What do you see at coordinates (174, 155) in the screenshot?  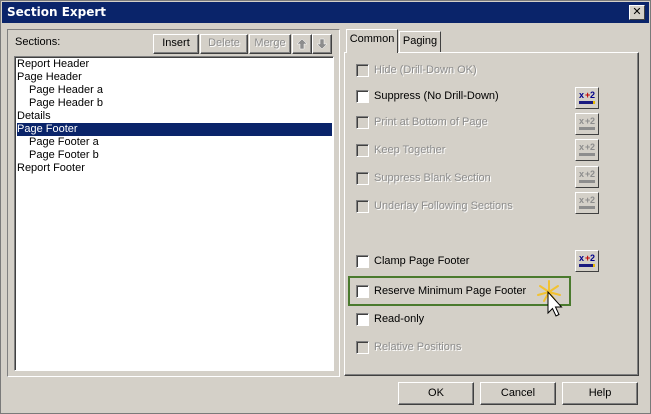 I see `list-item: Page Footer b` at bounding box center [174, 155].